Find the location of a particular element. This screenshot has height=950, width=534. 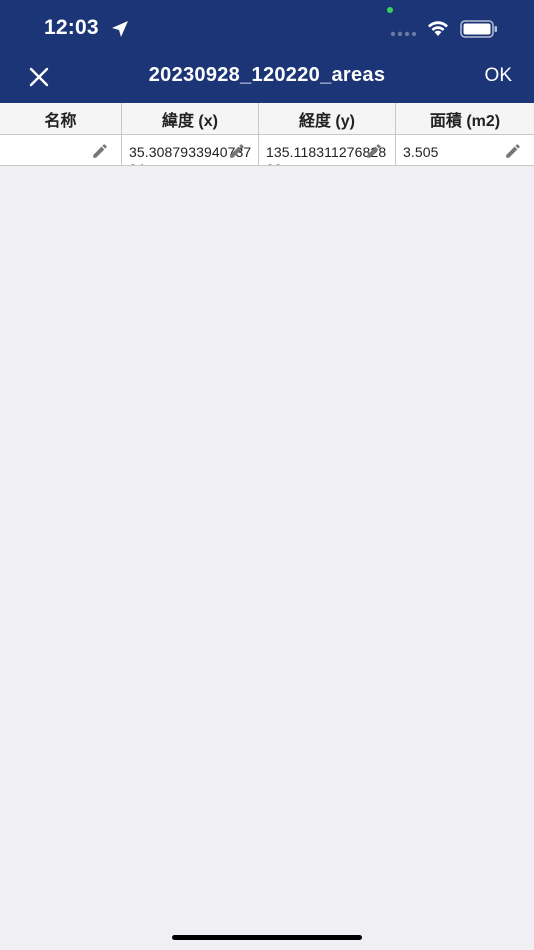

latitude-cell: 35.308793394073704 is located at coordinates (190, 150).